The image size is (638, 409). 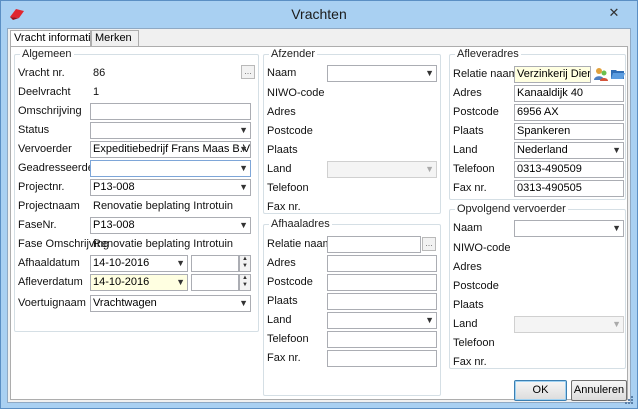 I want to click on label-afzender-telefoon: Telefoon, so click(x=288, y=188).